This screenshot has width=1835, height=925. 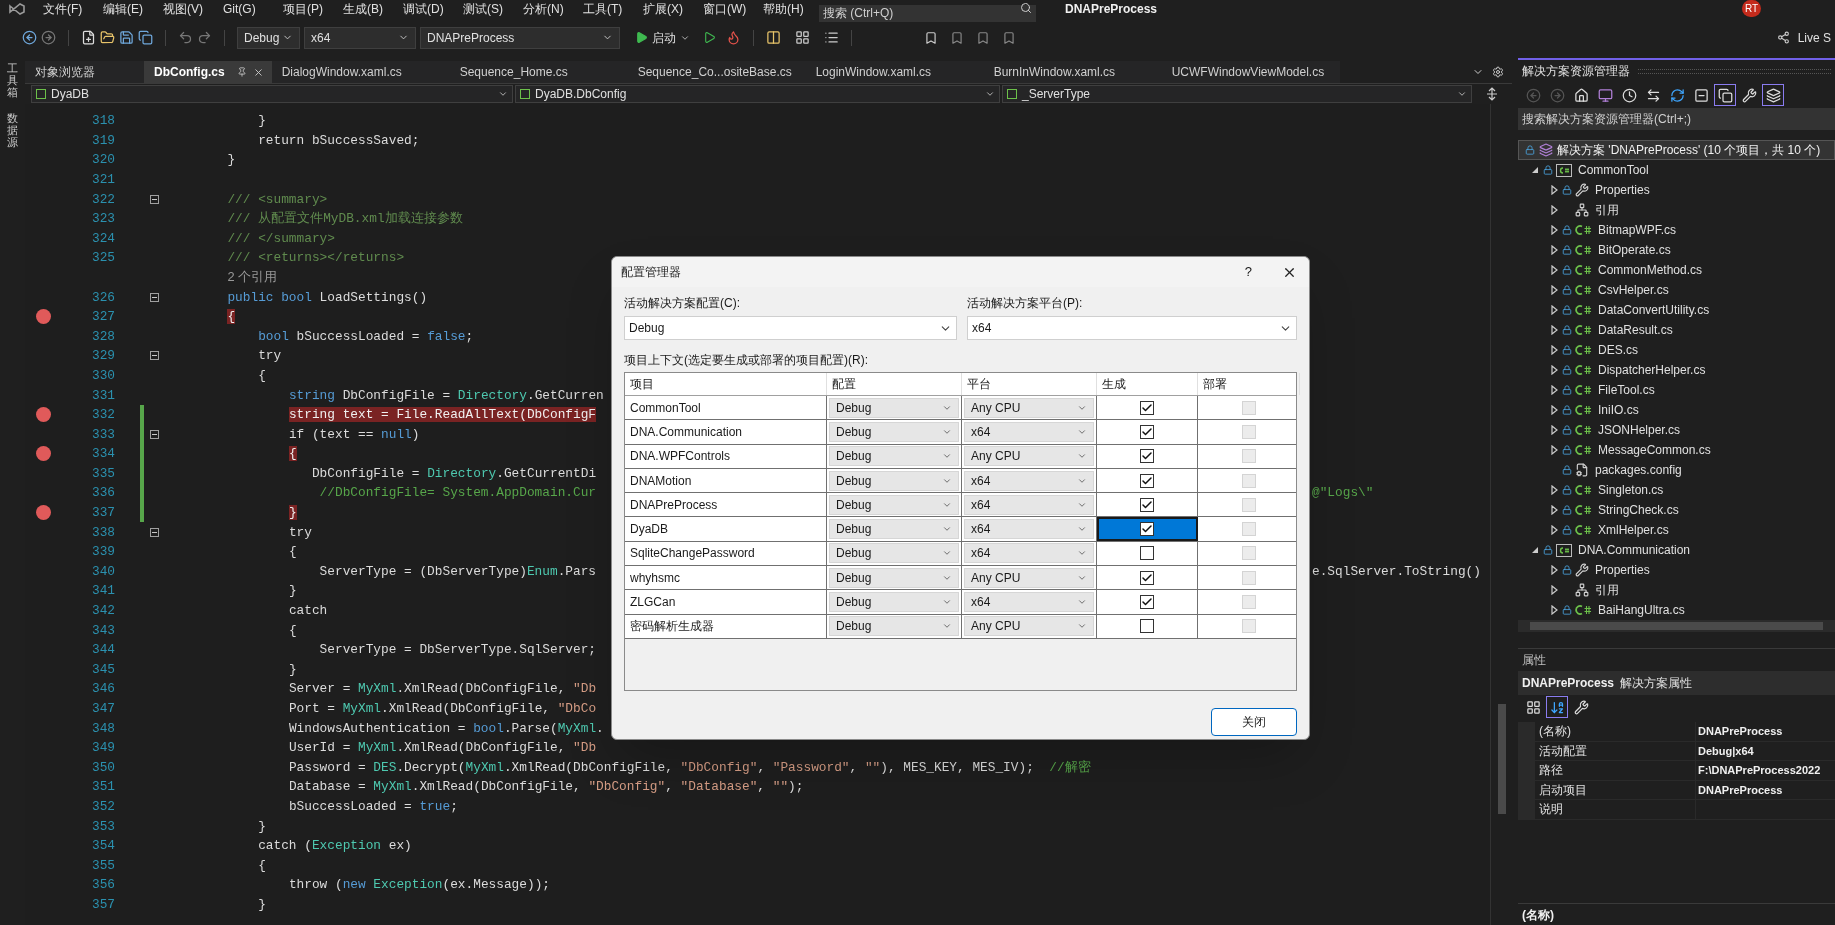 I want to click on editor-tab: DialogWindow.xaml.cs, so click(x=360, y=72).